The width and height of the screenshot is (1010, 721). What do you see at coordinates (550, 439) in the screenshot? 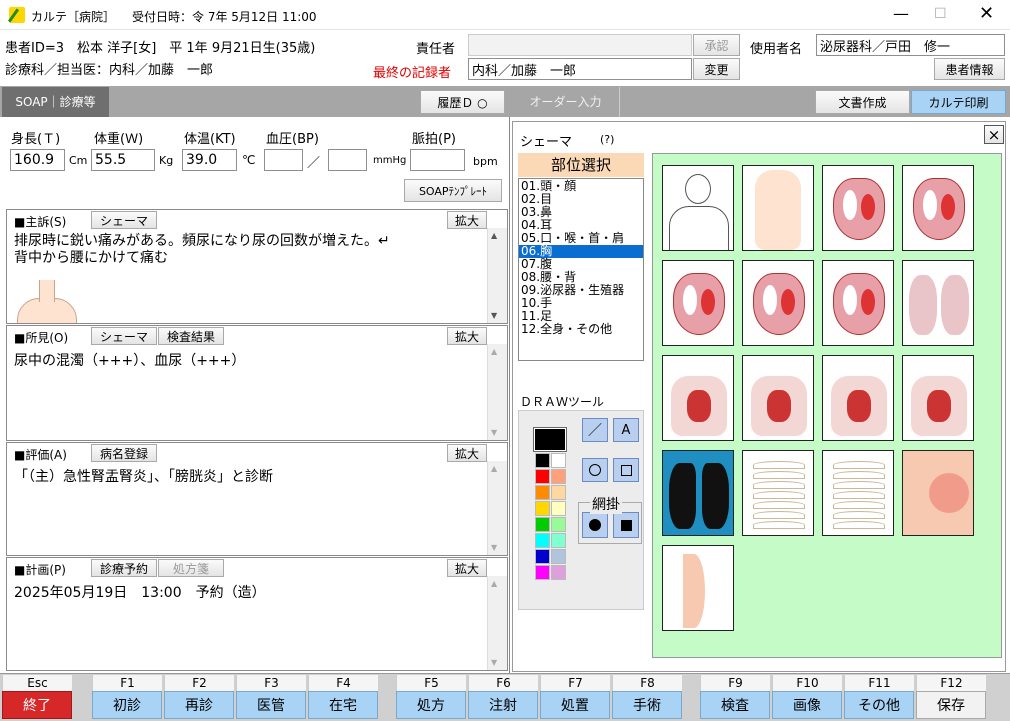
I see `current-color` at bounding box center [550, 439].